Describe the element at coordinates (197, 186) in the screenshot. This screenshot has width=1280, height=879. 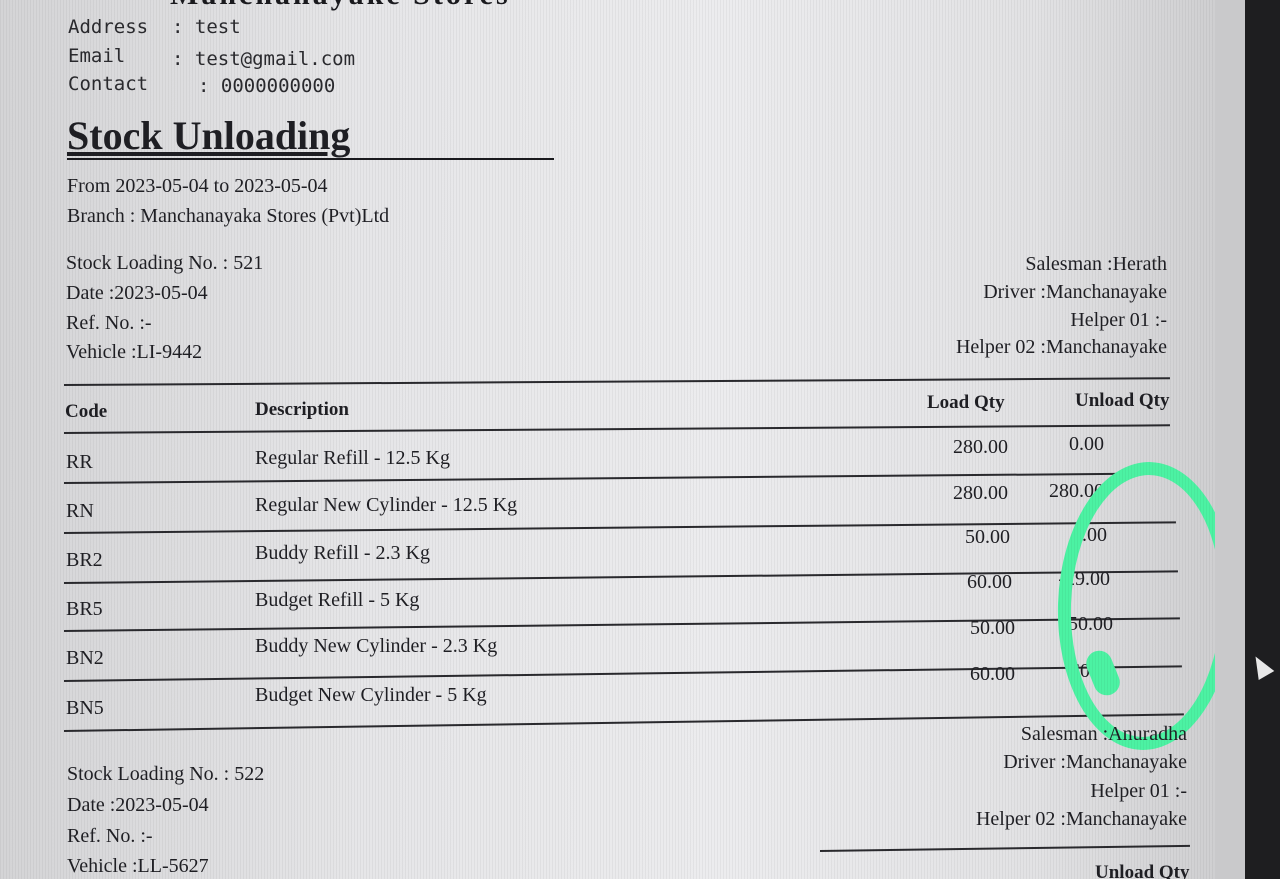
I see `date-range: From 2023-05-04 to 2023-05-04` at that location.